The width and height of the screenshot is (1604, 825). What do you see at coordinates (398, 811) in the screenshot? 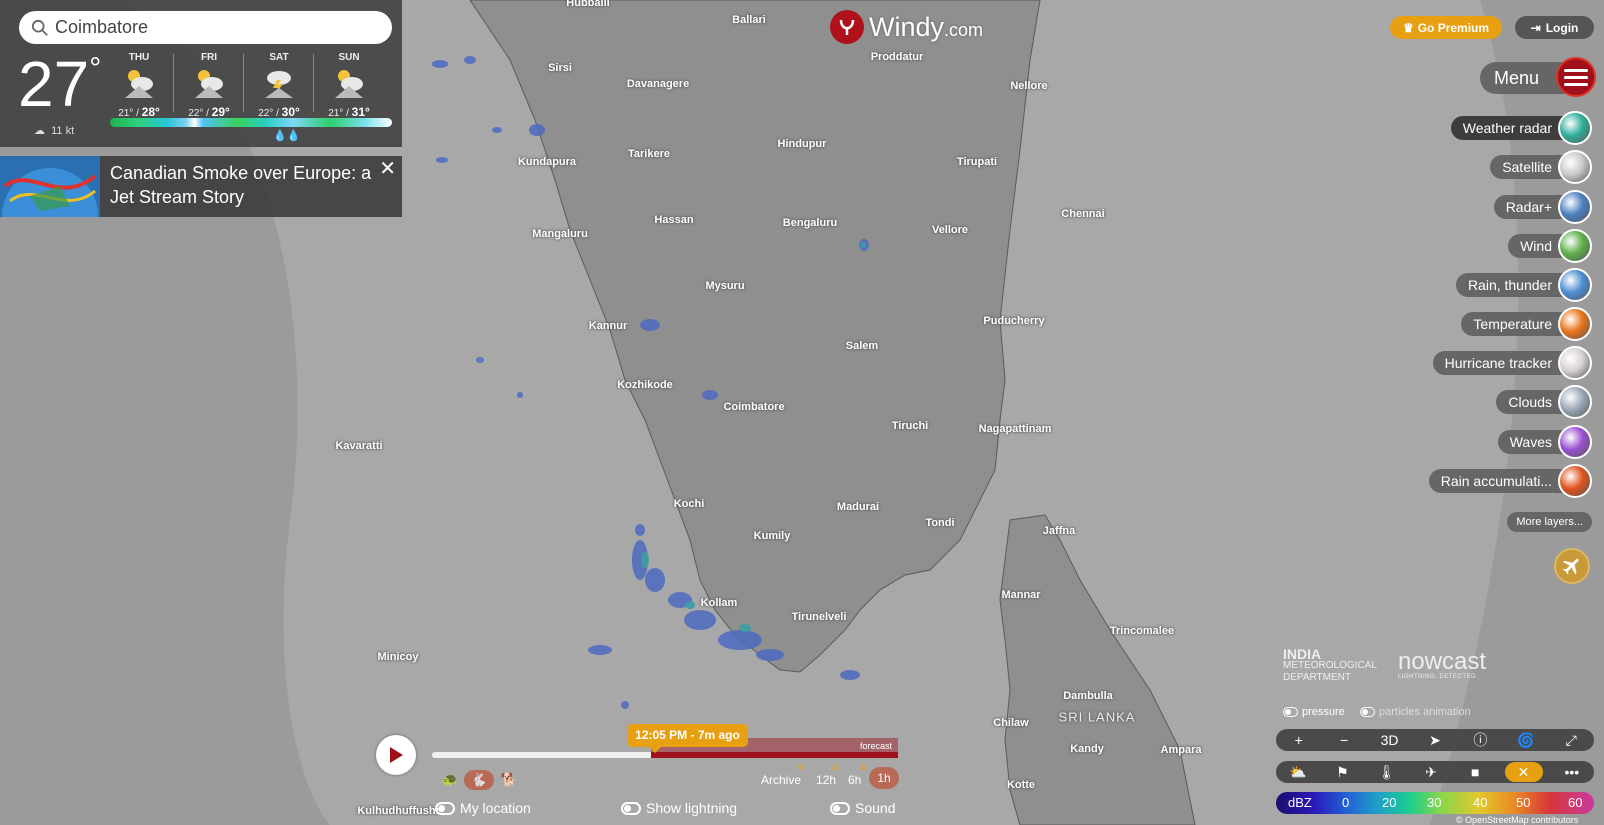
I see `city-label: Kulhudhuffushi` at bounding box center [398, 811].